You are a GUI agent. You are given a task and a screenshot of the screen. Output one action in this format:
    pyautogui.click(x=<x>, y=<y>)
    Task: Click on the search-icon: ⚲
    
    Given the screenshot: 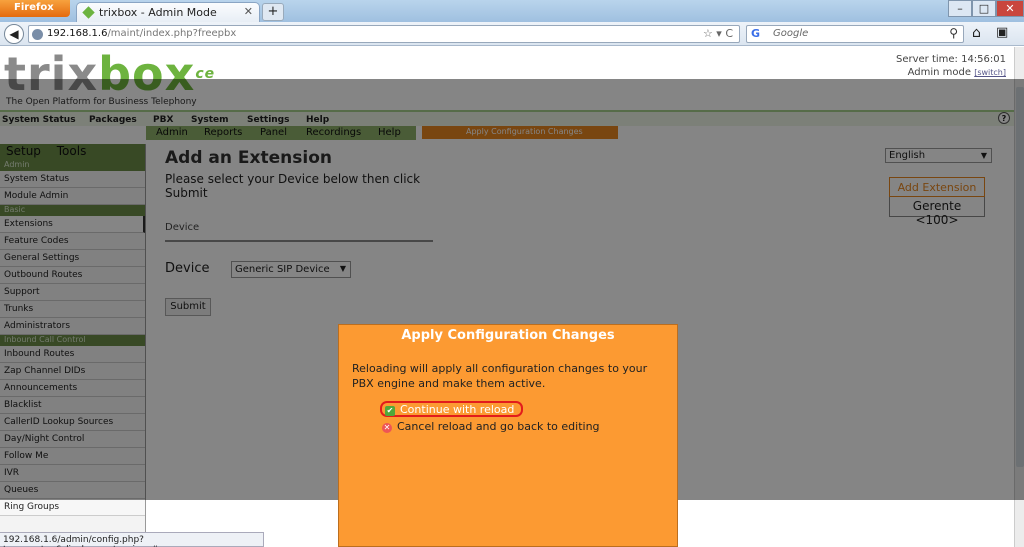 What is the action you would take?
    pyautogui.click(x=953, y=33)
    